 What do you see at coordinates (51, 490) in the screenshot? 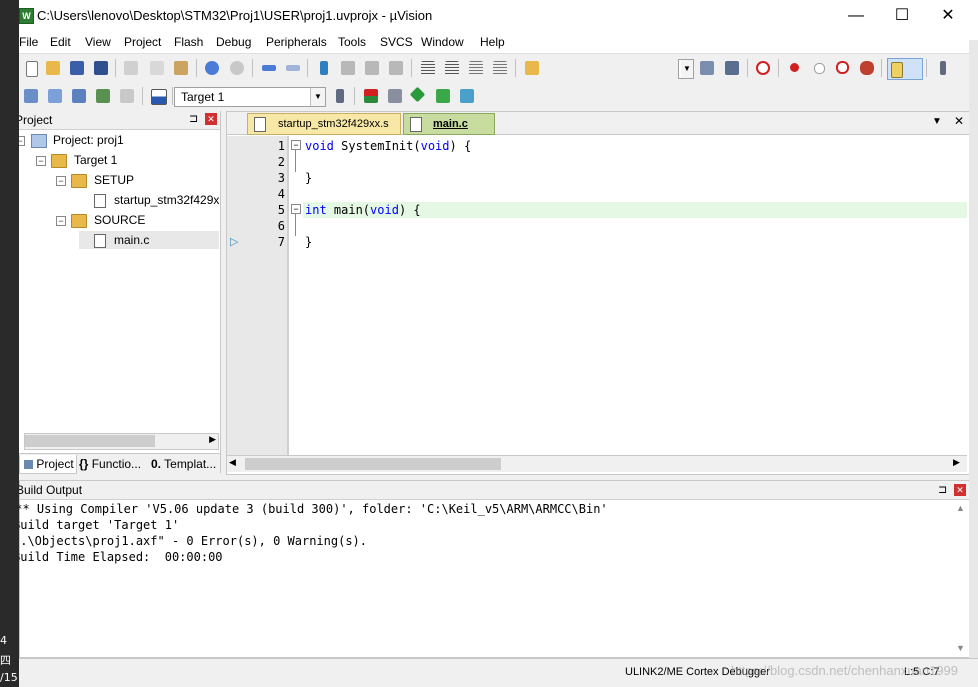
I see `build-output-title: Build Output` at bounding box center [51, 490].